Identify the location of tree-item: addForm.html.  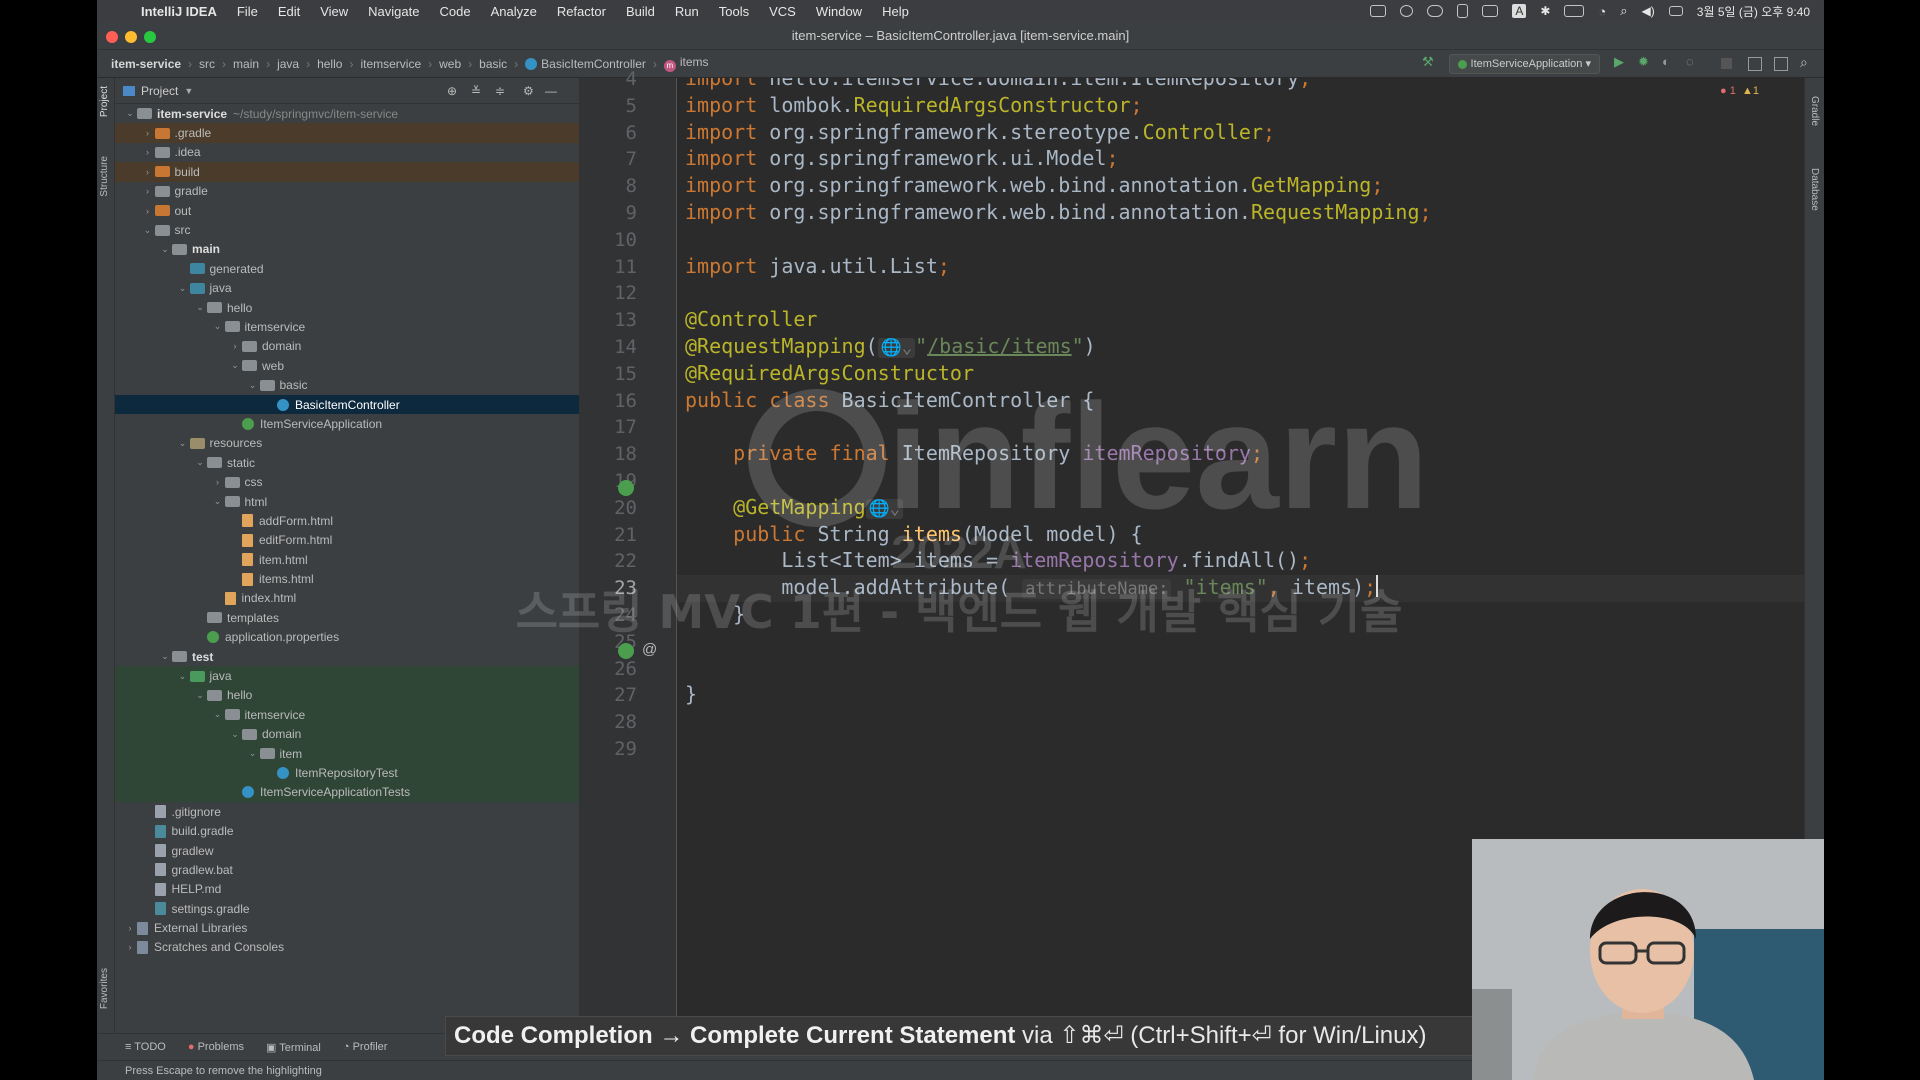
(347, 520).